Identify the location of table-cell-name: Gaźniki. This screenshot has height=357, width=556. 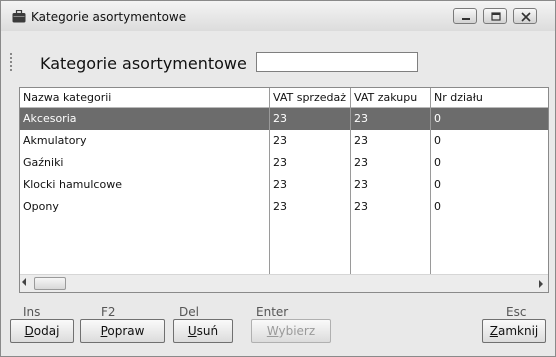
(43, 162).